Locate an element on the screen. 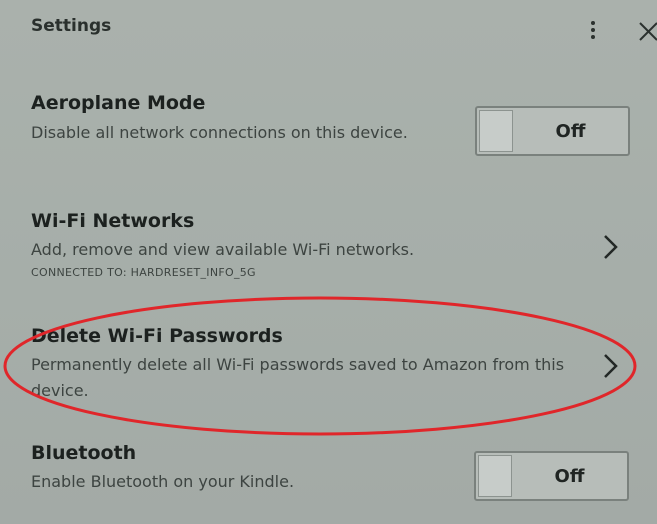 The image size is (657, 524). wifi-connection-status: CONNECTED TO: HARDRESET_INFO_5G is located at coordinates (143, 272).